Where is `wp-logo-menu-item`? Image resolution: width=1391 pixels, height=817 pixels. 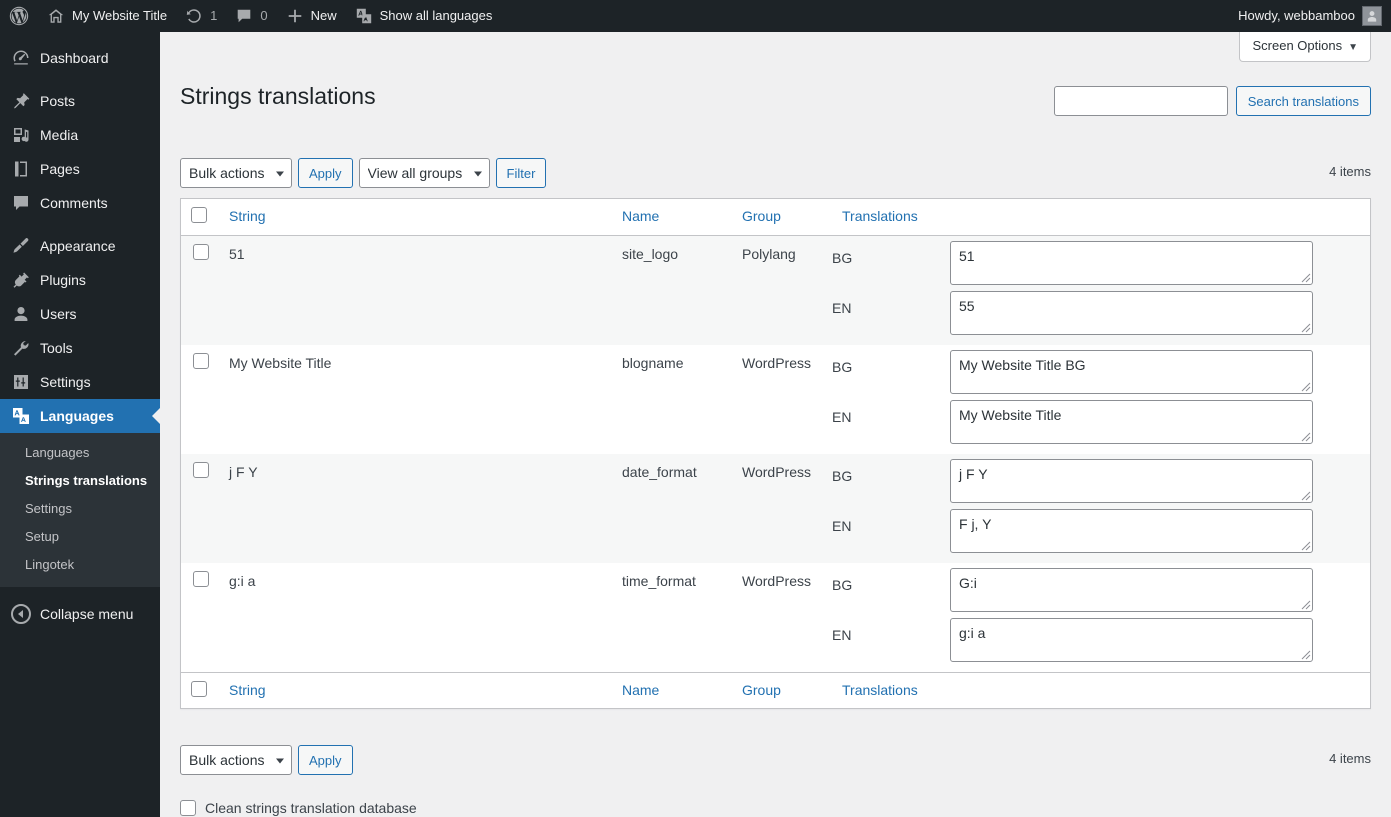 wp-logo-menu-item is located at coordinates (19, 16).